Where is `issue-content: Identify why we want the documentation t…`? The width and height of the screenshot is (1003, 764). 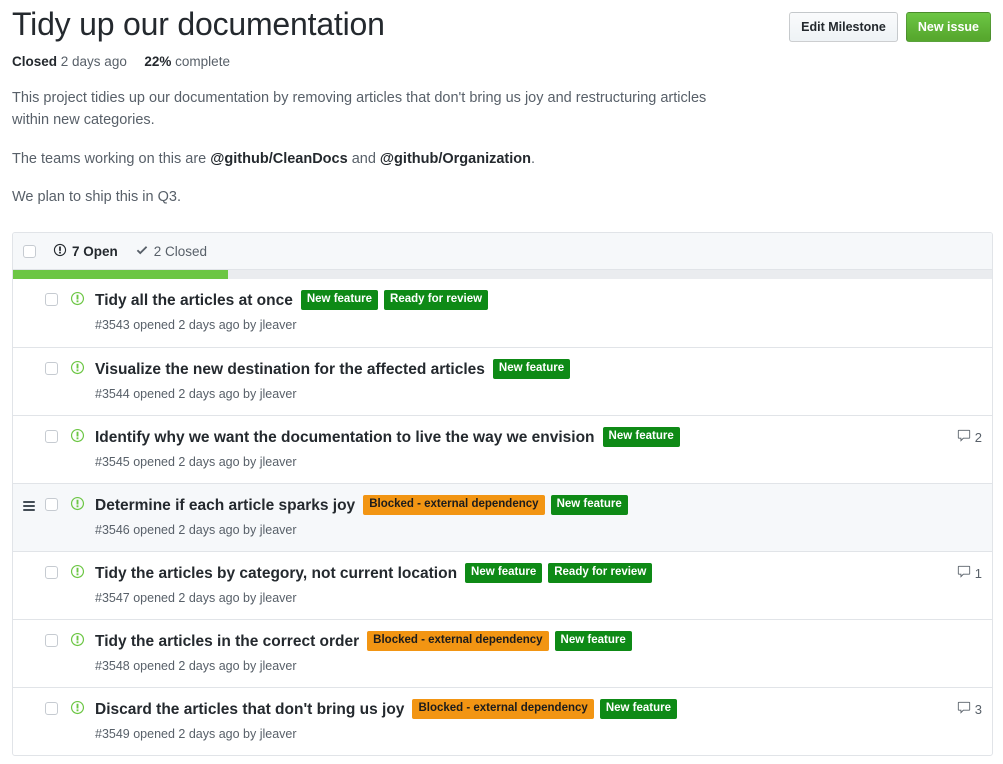 issue-content: Identify why we want the documentation t… is located at coordinates (526, 448).